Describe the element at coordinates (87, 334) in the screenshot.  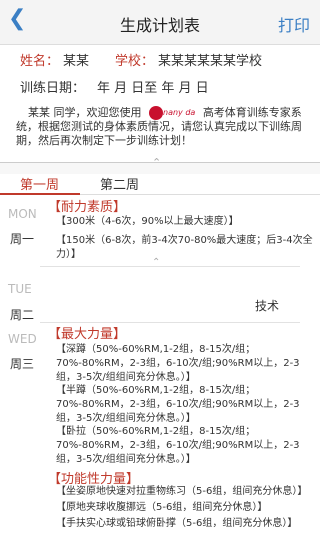
I see `wed-section-1: 【最大力量】` at that location.